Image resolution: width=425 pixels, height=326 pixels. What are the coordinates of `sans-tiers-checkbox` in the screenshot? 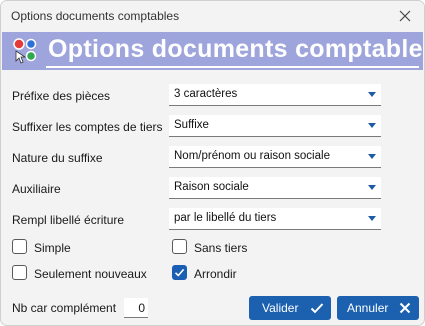 It's located at (179, 246).